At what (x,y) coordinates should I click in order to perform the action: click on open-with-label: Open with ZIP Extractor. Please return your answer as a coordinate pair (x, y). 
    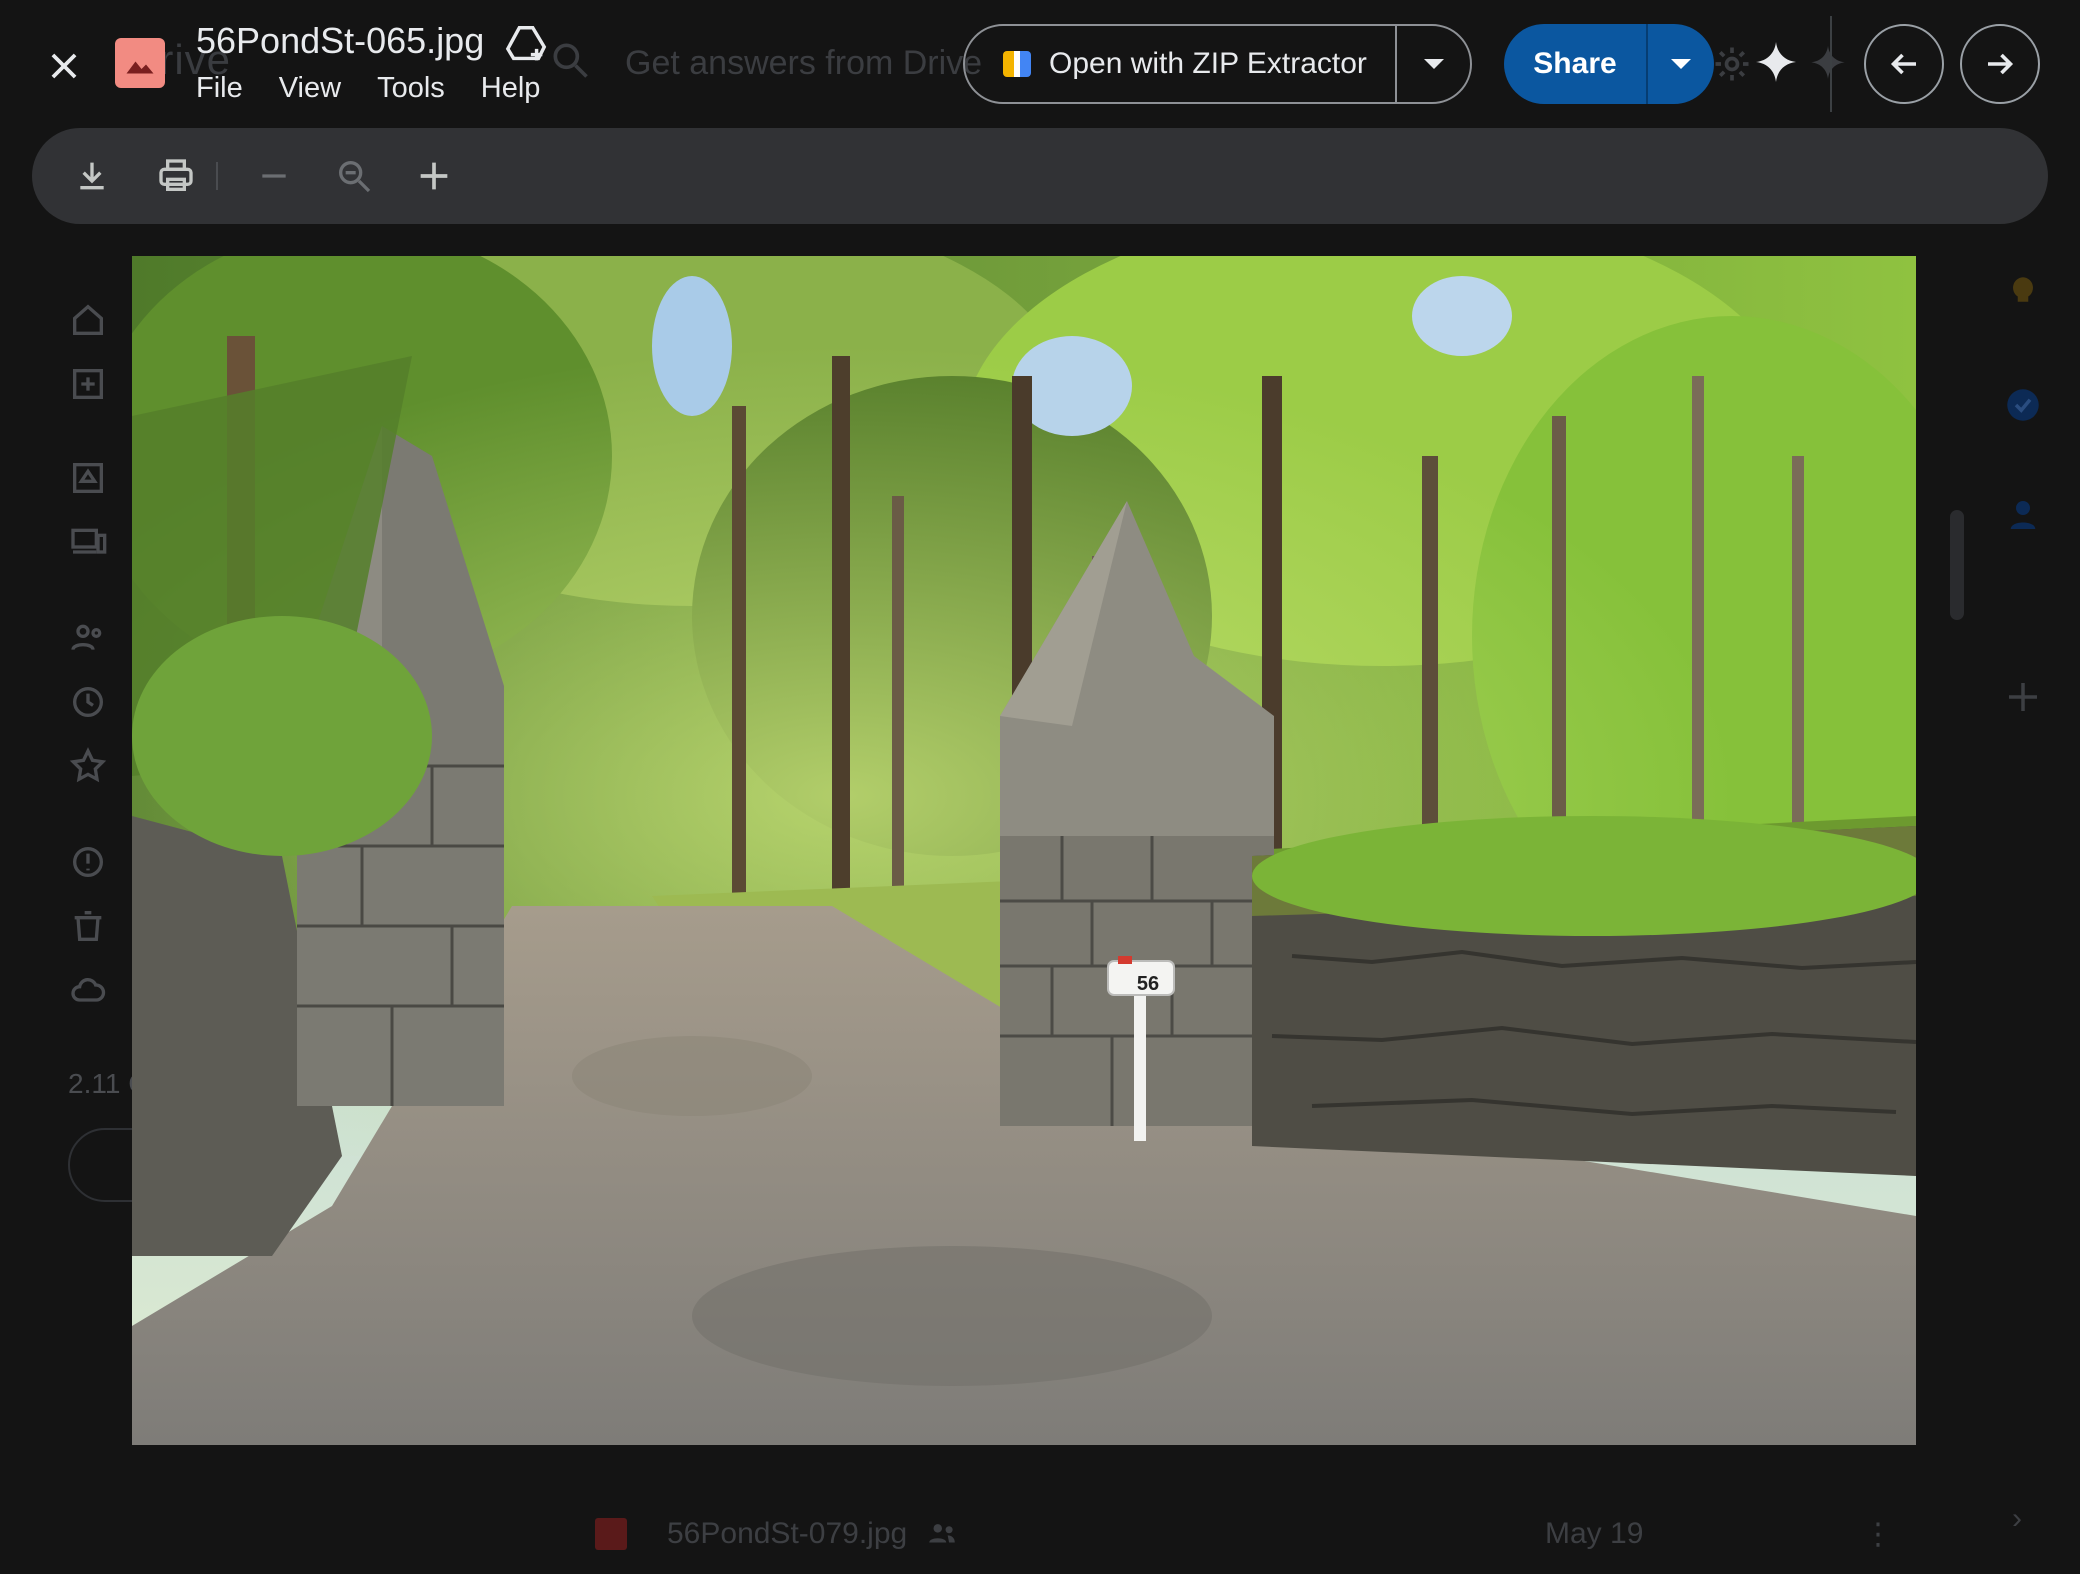
    Looking at the image, I should click on (1208, 63).